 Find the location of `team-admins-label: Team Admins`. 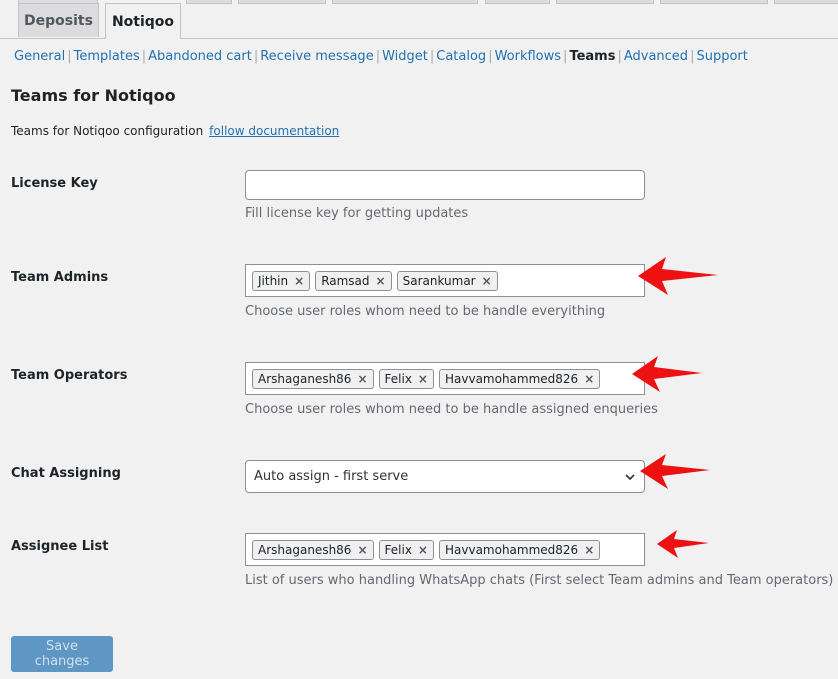

team-admins-label: Team Admins is located at coordinates (60, 277).